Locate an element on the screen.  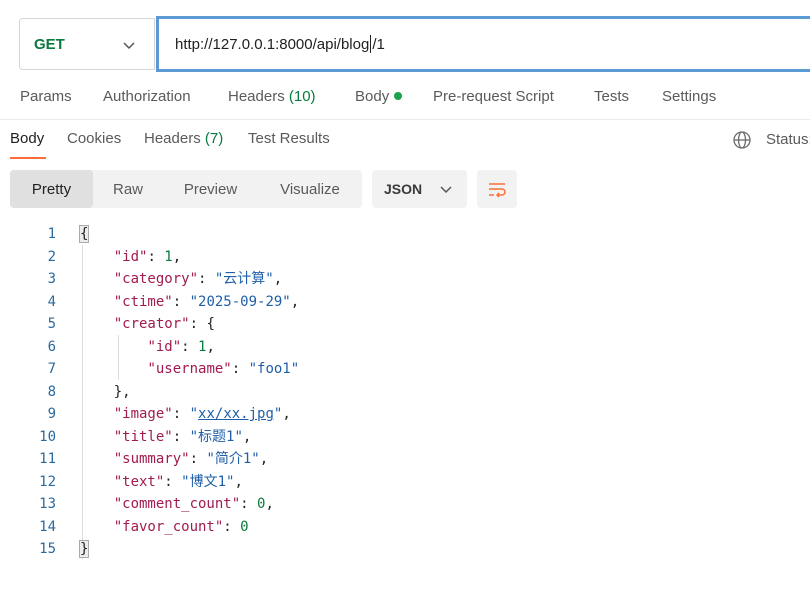
json-string: "博文1" is located at coordinates (208, 481).